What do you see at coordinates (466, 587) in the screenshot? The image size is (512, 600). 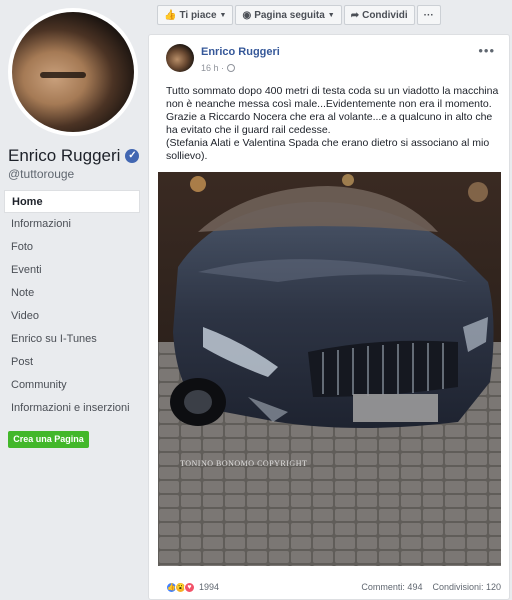 I see `shares-count: Condivisioni: 120` at bounding box center [466, 587].